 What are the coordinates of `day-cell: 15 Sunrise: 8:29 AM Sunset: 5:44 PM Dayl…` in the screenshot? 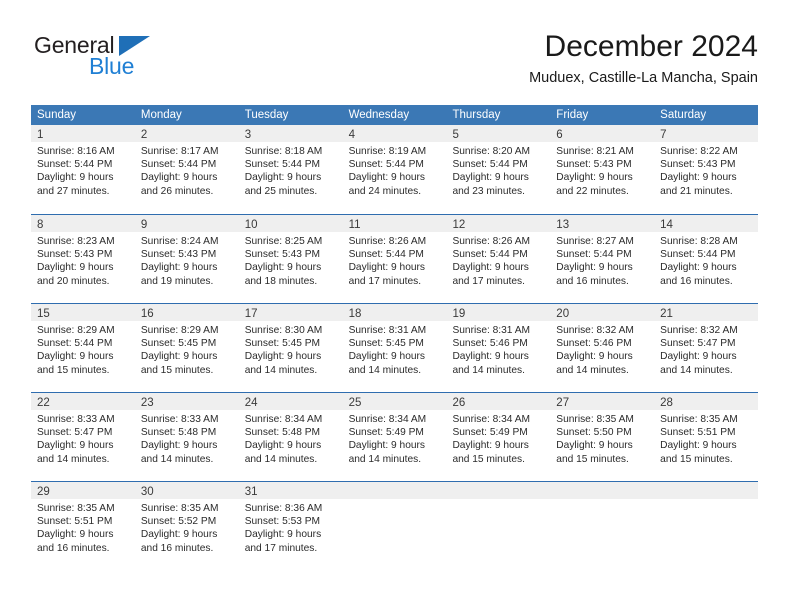 It's located at (83, 348).